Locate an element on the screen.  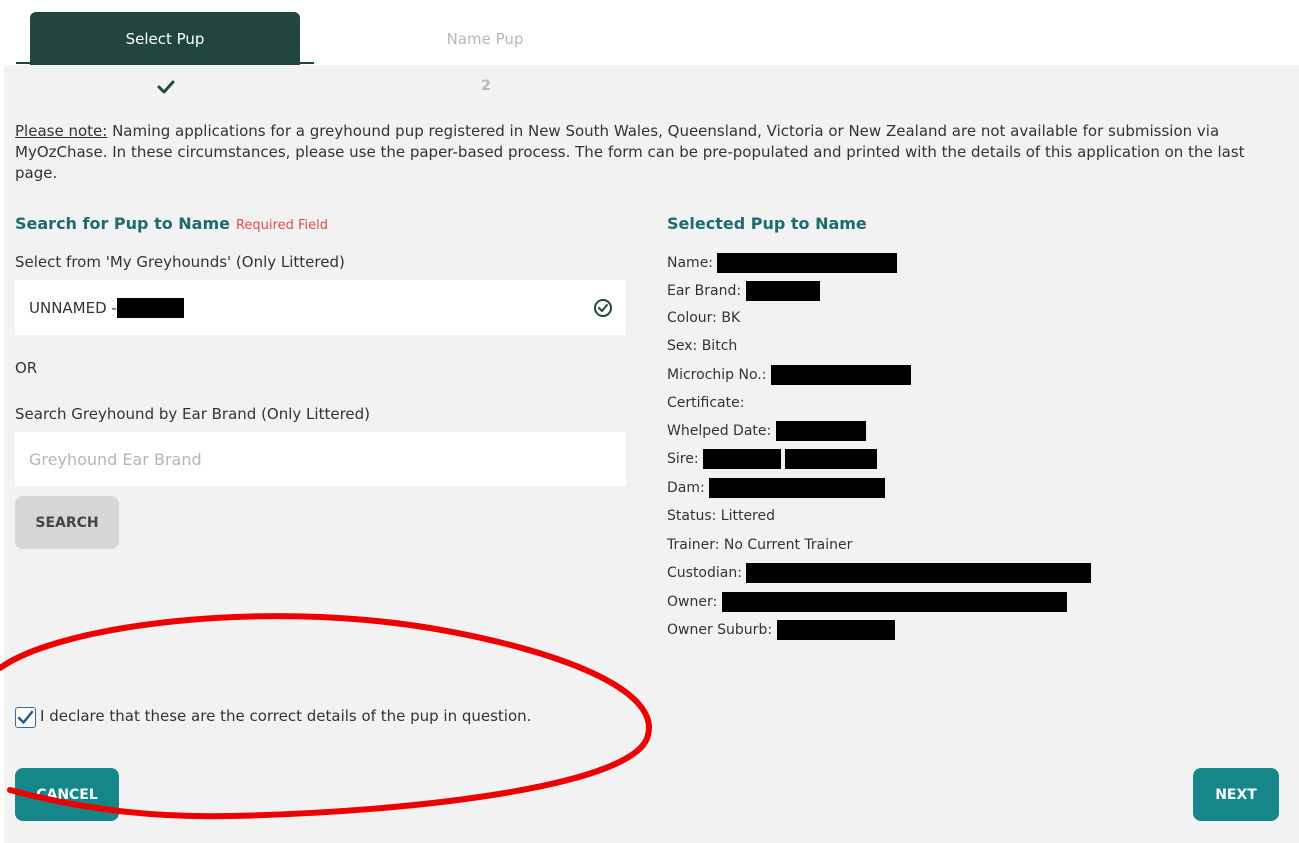
tab-select-pup: Select Pup is located at coordinates (165, 38).